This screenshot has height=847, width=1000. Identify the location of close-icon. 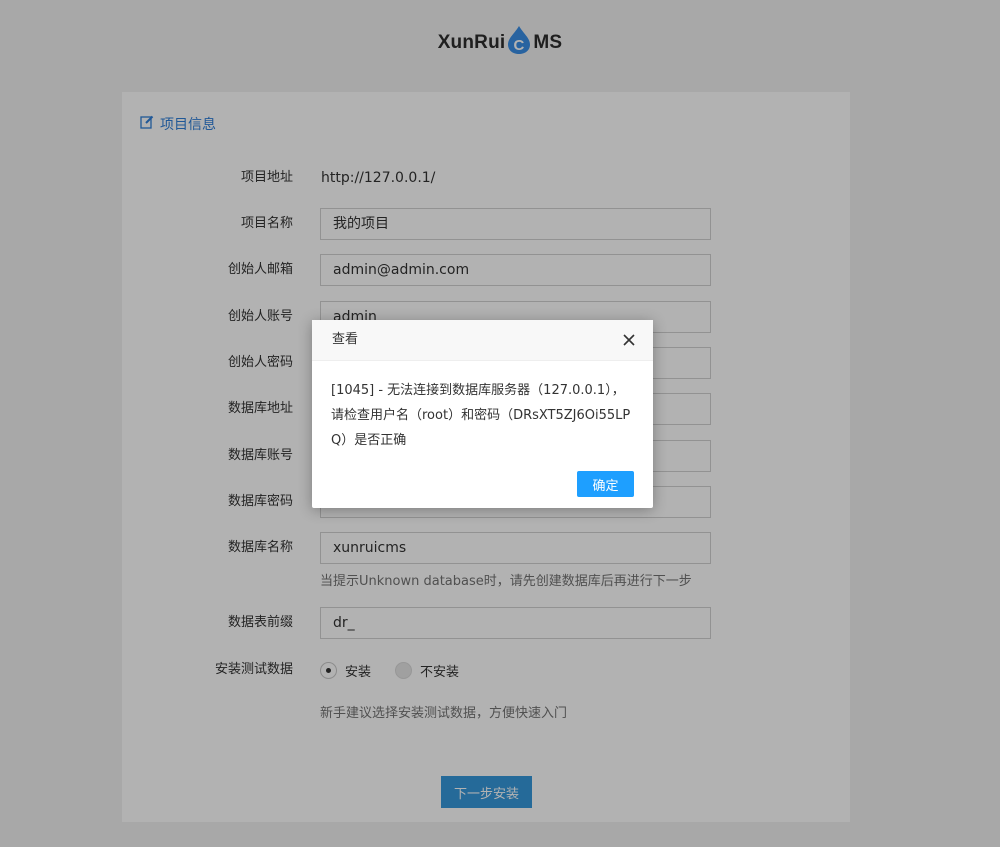
(629, 340).